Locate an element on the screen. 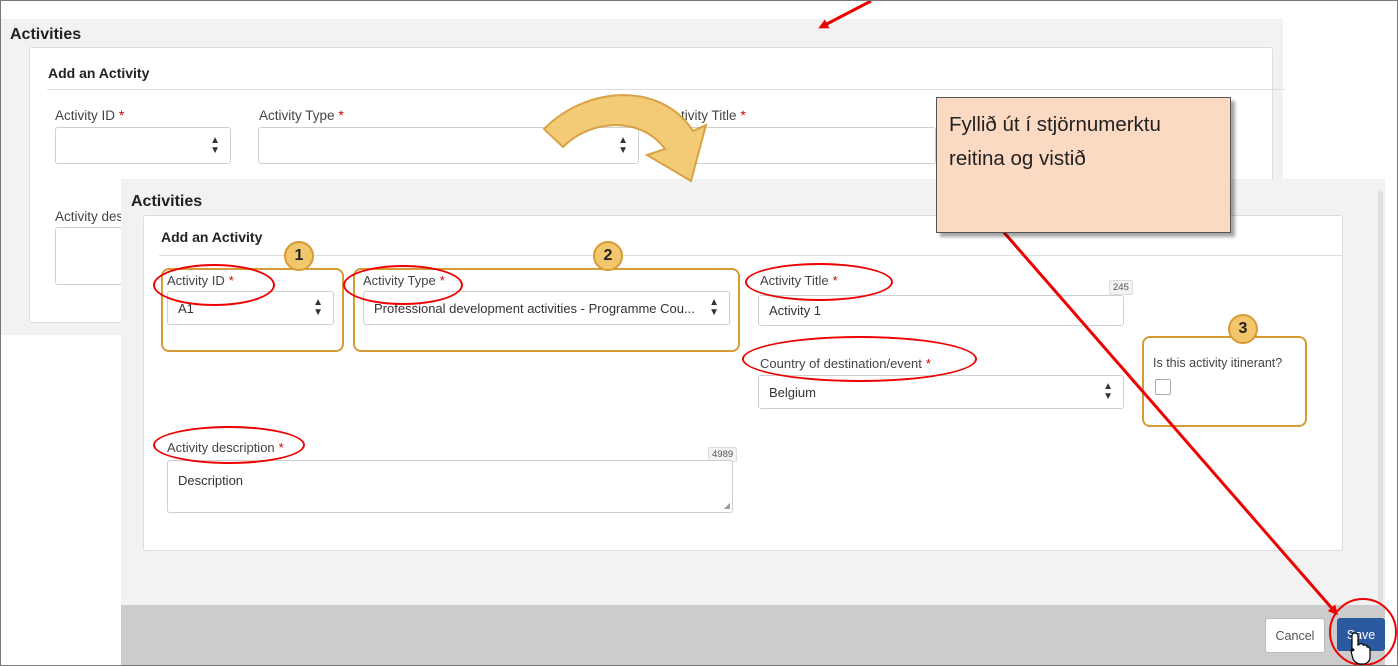 This screenshot has width=1398, height=666. callout-red-arrow is located at coordinates (1168, 422).